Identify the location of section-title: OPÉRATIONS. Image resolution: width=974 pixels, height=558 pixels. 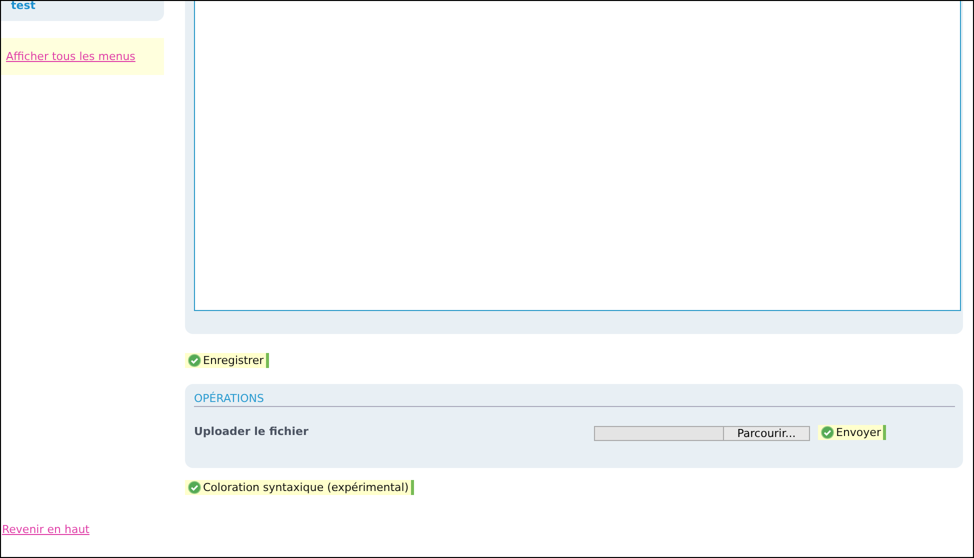
(574, 399).